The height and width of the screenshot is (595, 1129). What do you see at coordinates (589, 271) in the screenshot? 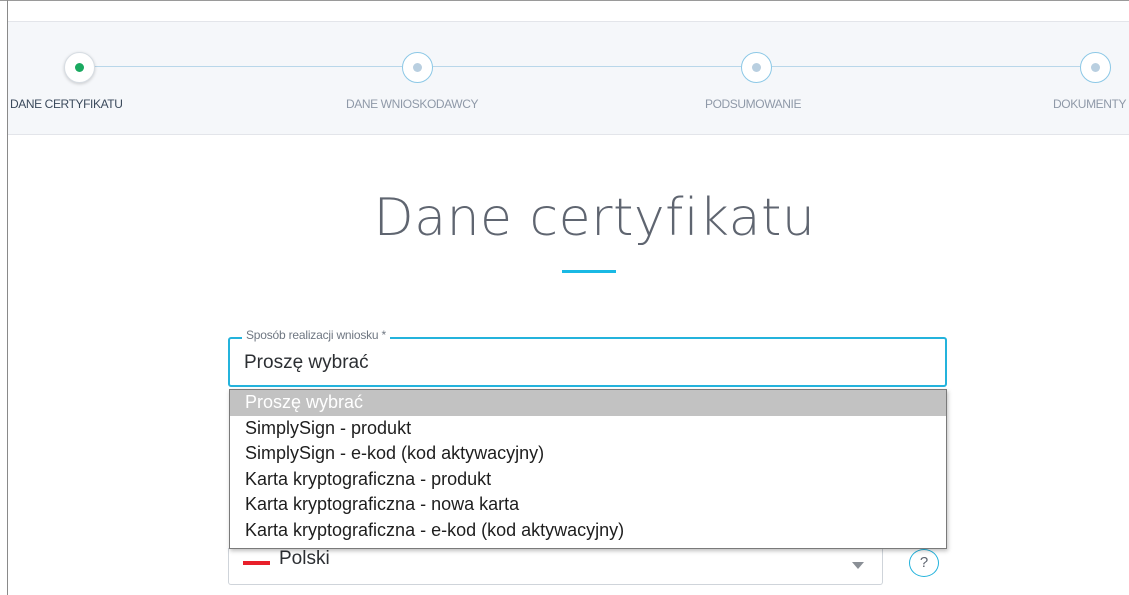
I see `title-underline` at bounding box center [589, 271].